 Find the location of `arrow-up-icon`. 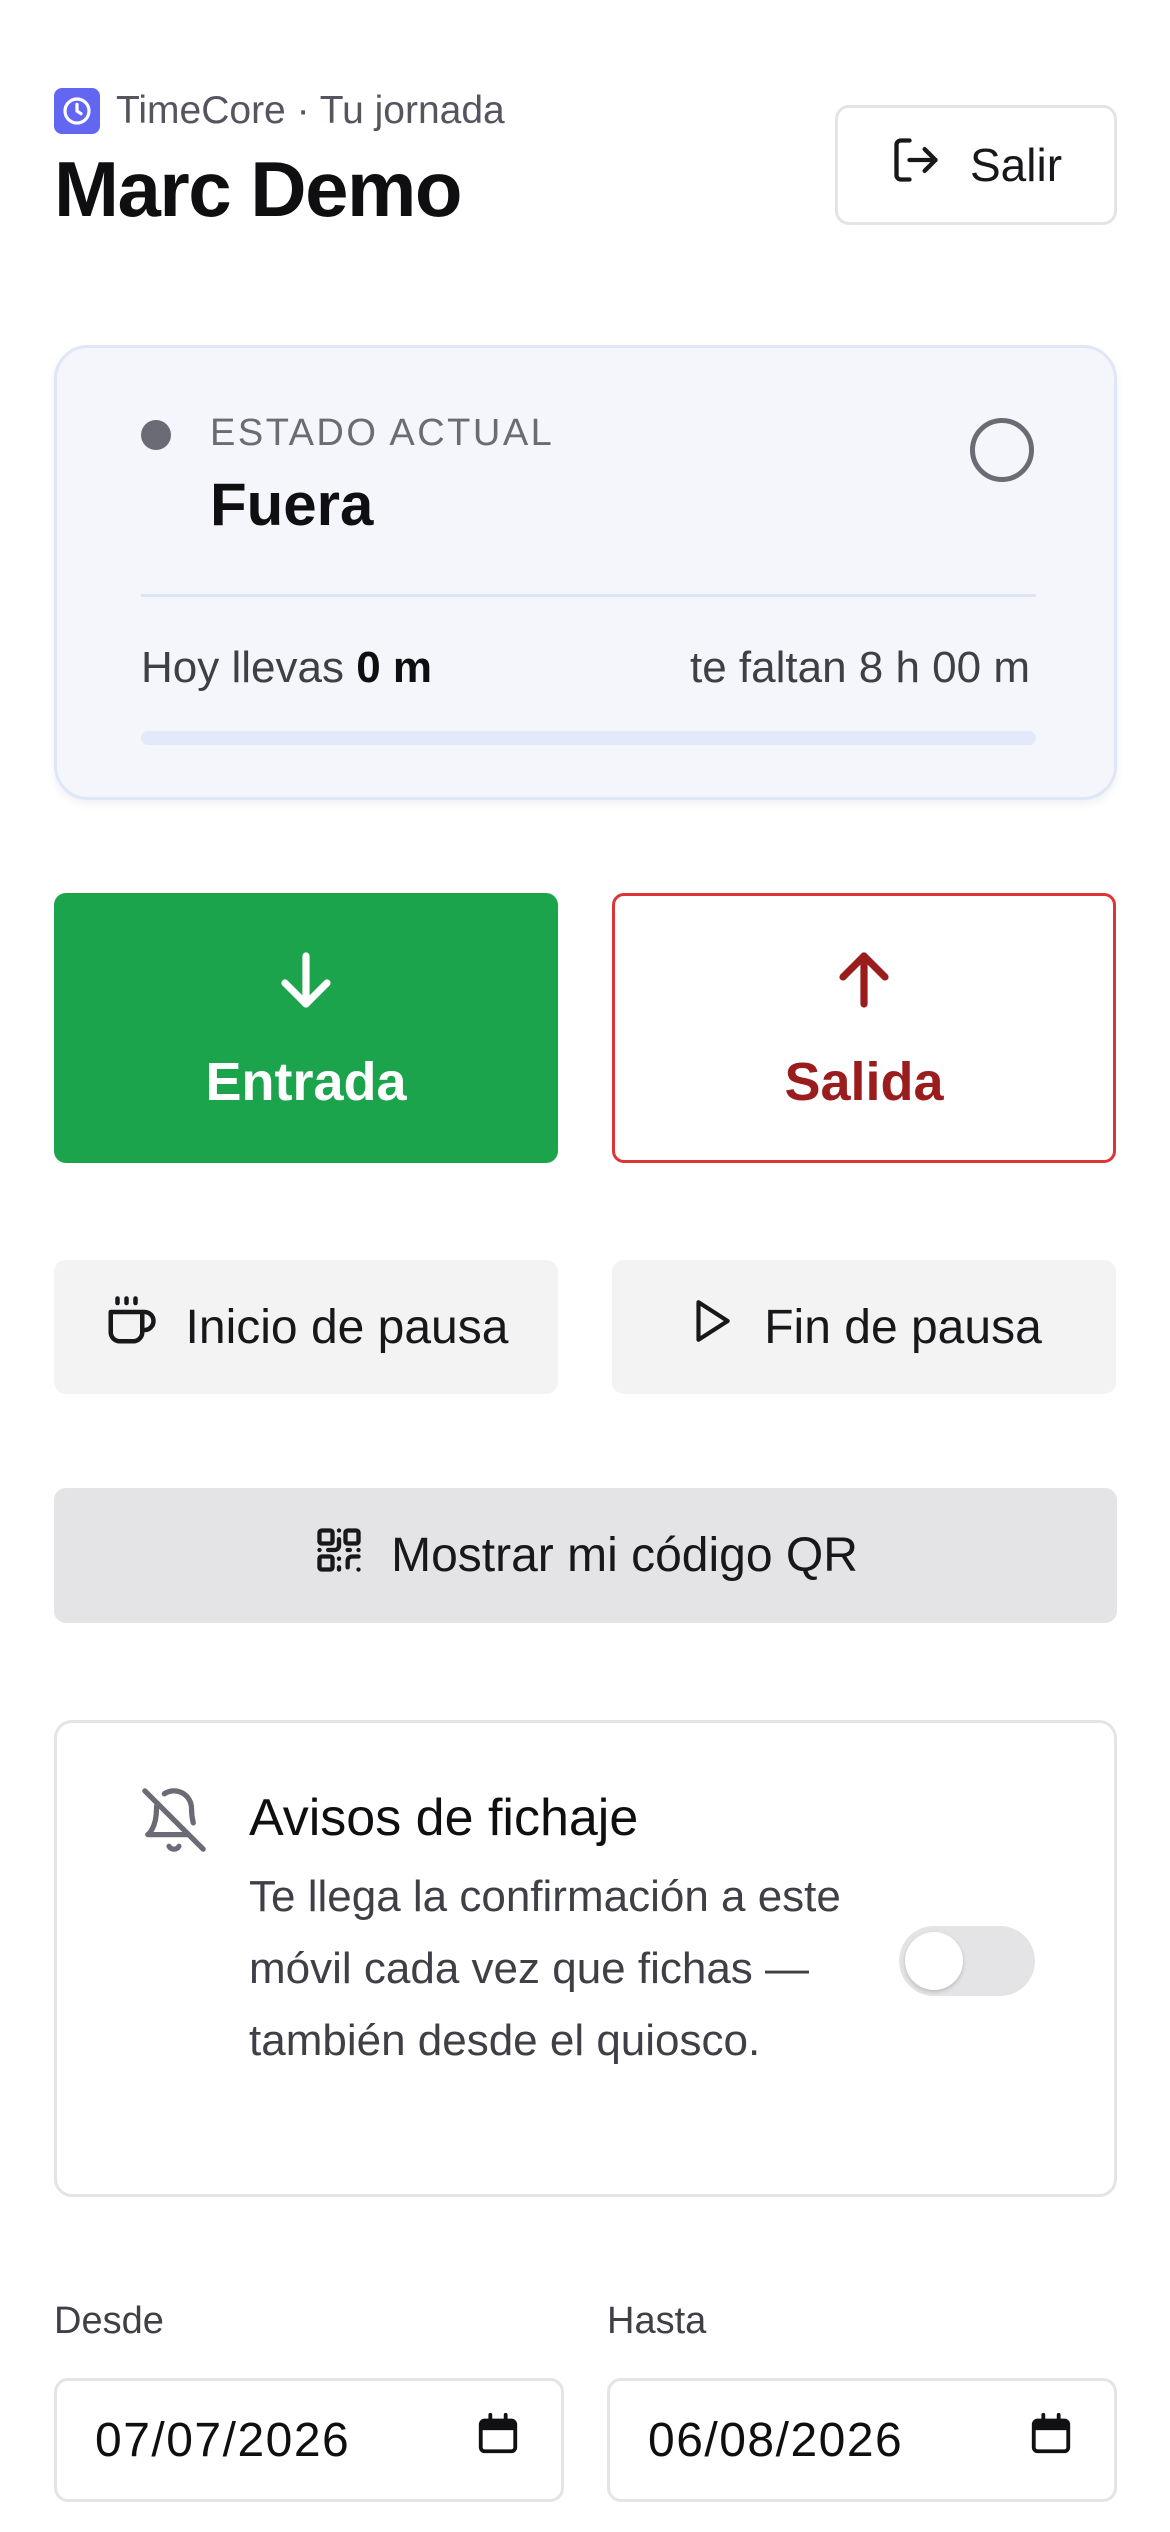

arrow-up-icon is located at coordinates (864, 986).